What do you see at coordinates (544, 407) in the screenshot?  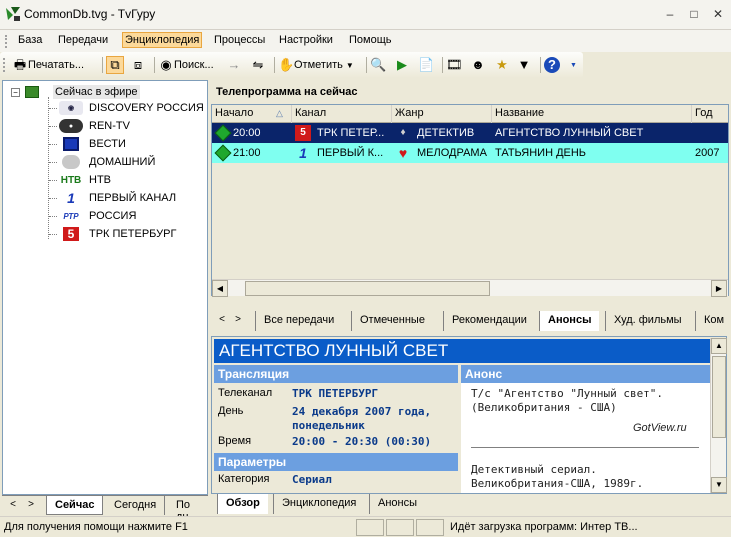 I see `anons-line-2: (Великобритания - США)` at bounding box center [544, 407].